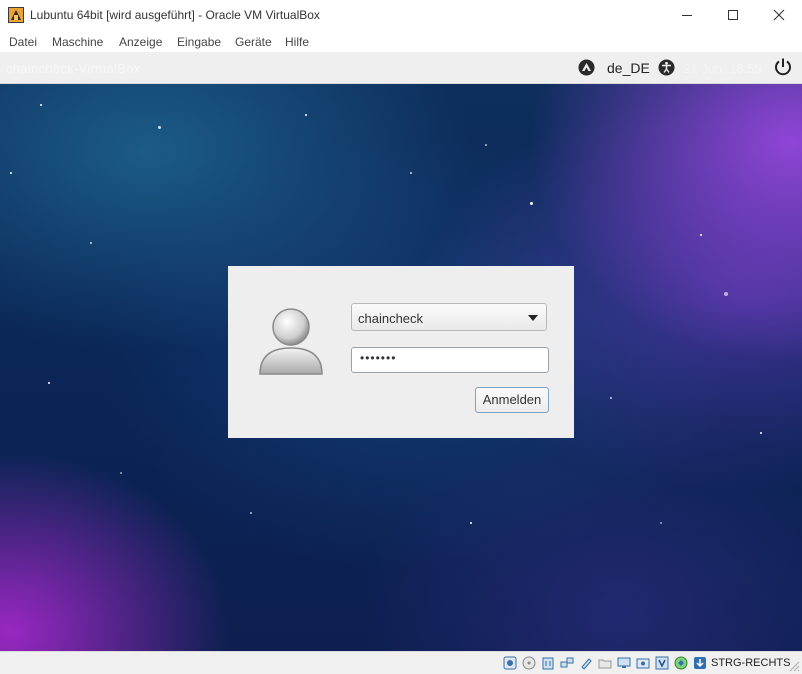 This screenshot has height=674, width=802. What do you see at coordinates (140, 42) in the screenshot?
I see `menu-anzeige: Anzeige` at bounding box center [140, 42].